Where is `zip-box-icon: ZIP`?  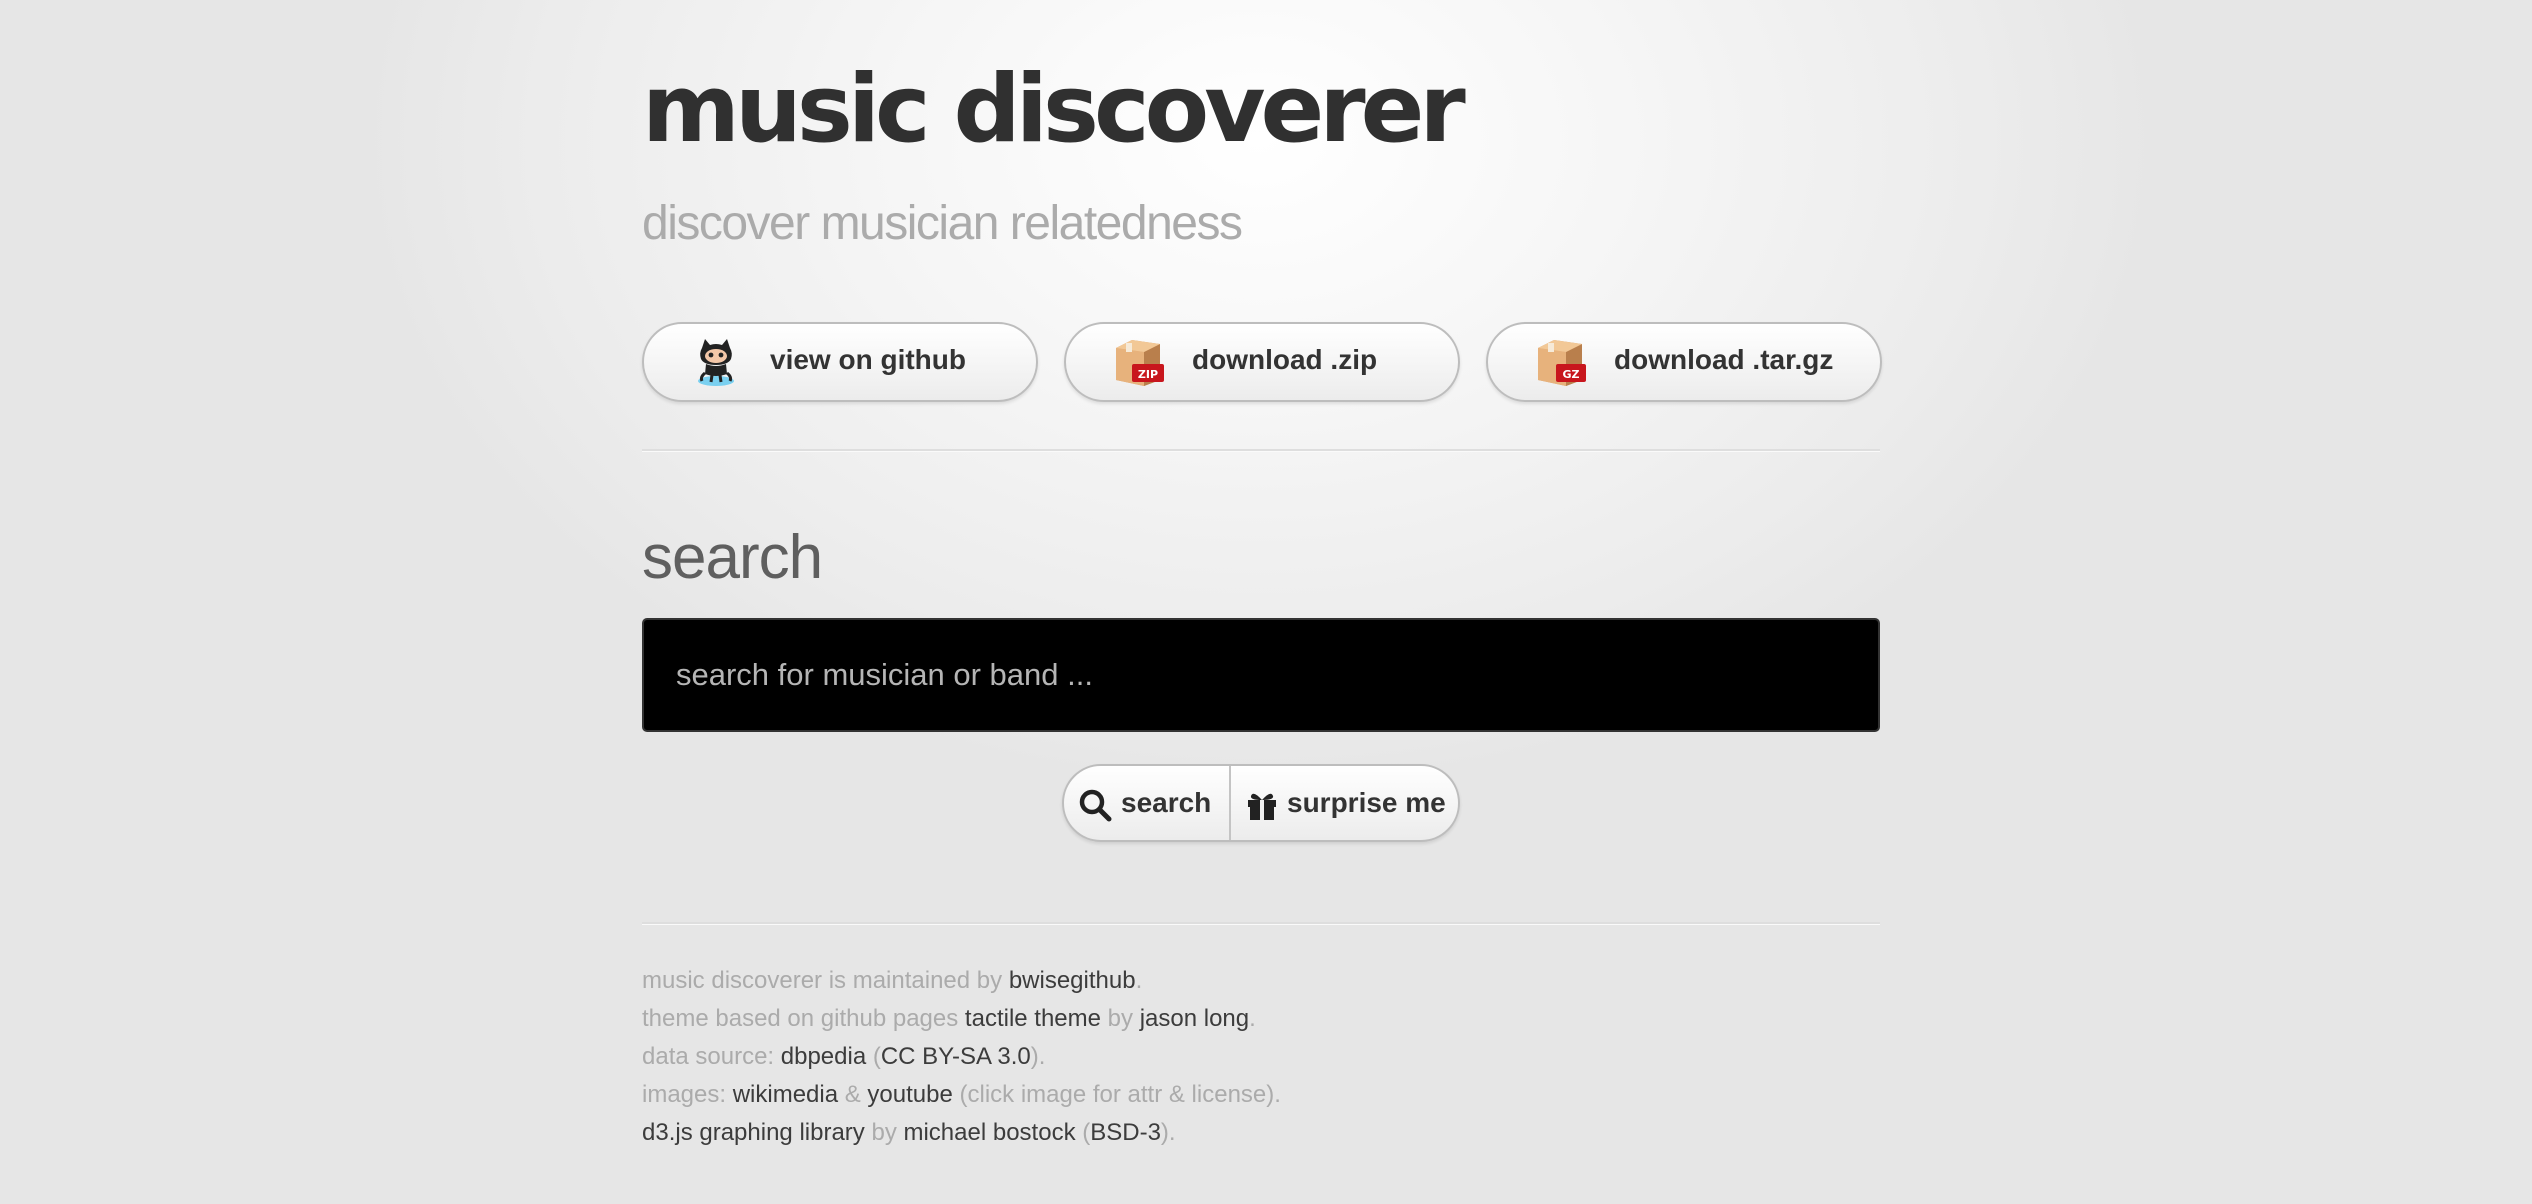 zip-box-icon: ZIP is located at coordinates (1140, 363).